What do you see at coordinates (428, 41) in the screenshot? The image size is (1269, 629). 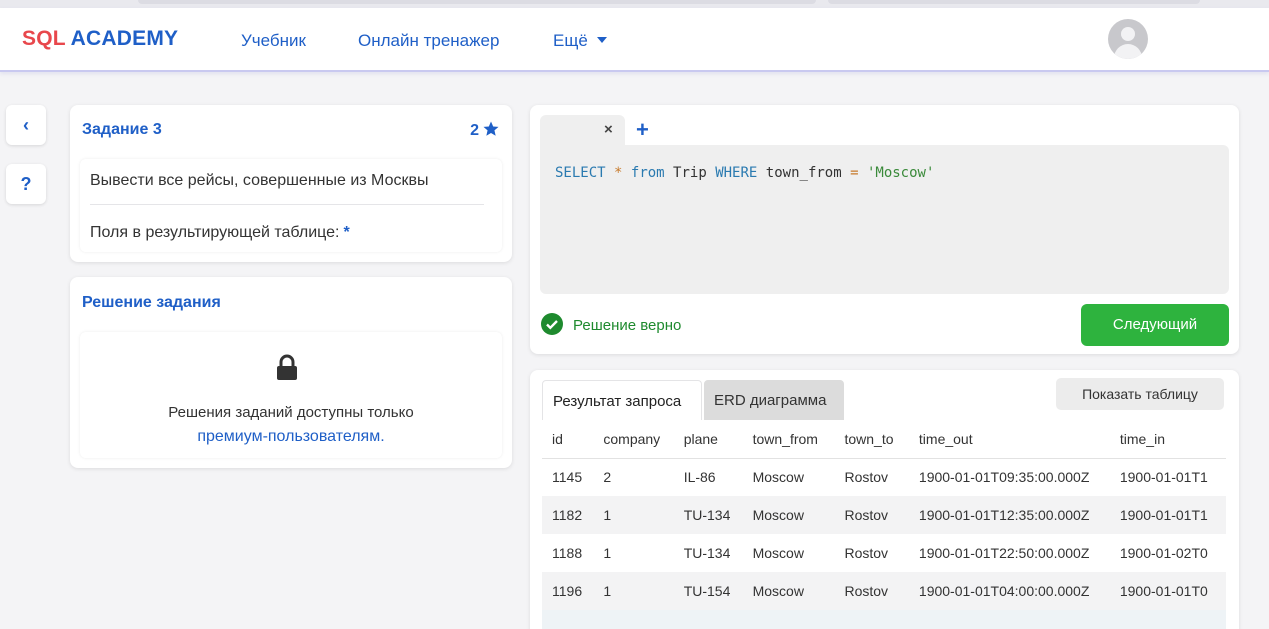 I see `nav-online-trainer: Онлайн тренажер` at bounding box center [428, 41].